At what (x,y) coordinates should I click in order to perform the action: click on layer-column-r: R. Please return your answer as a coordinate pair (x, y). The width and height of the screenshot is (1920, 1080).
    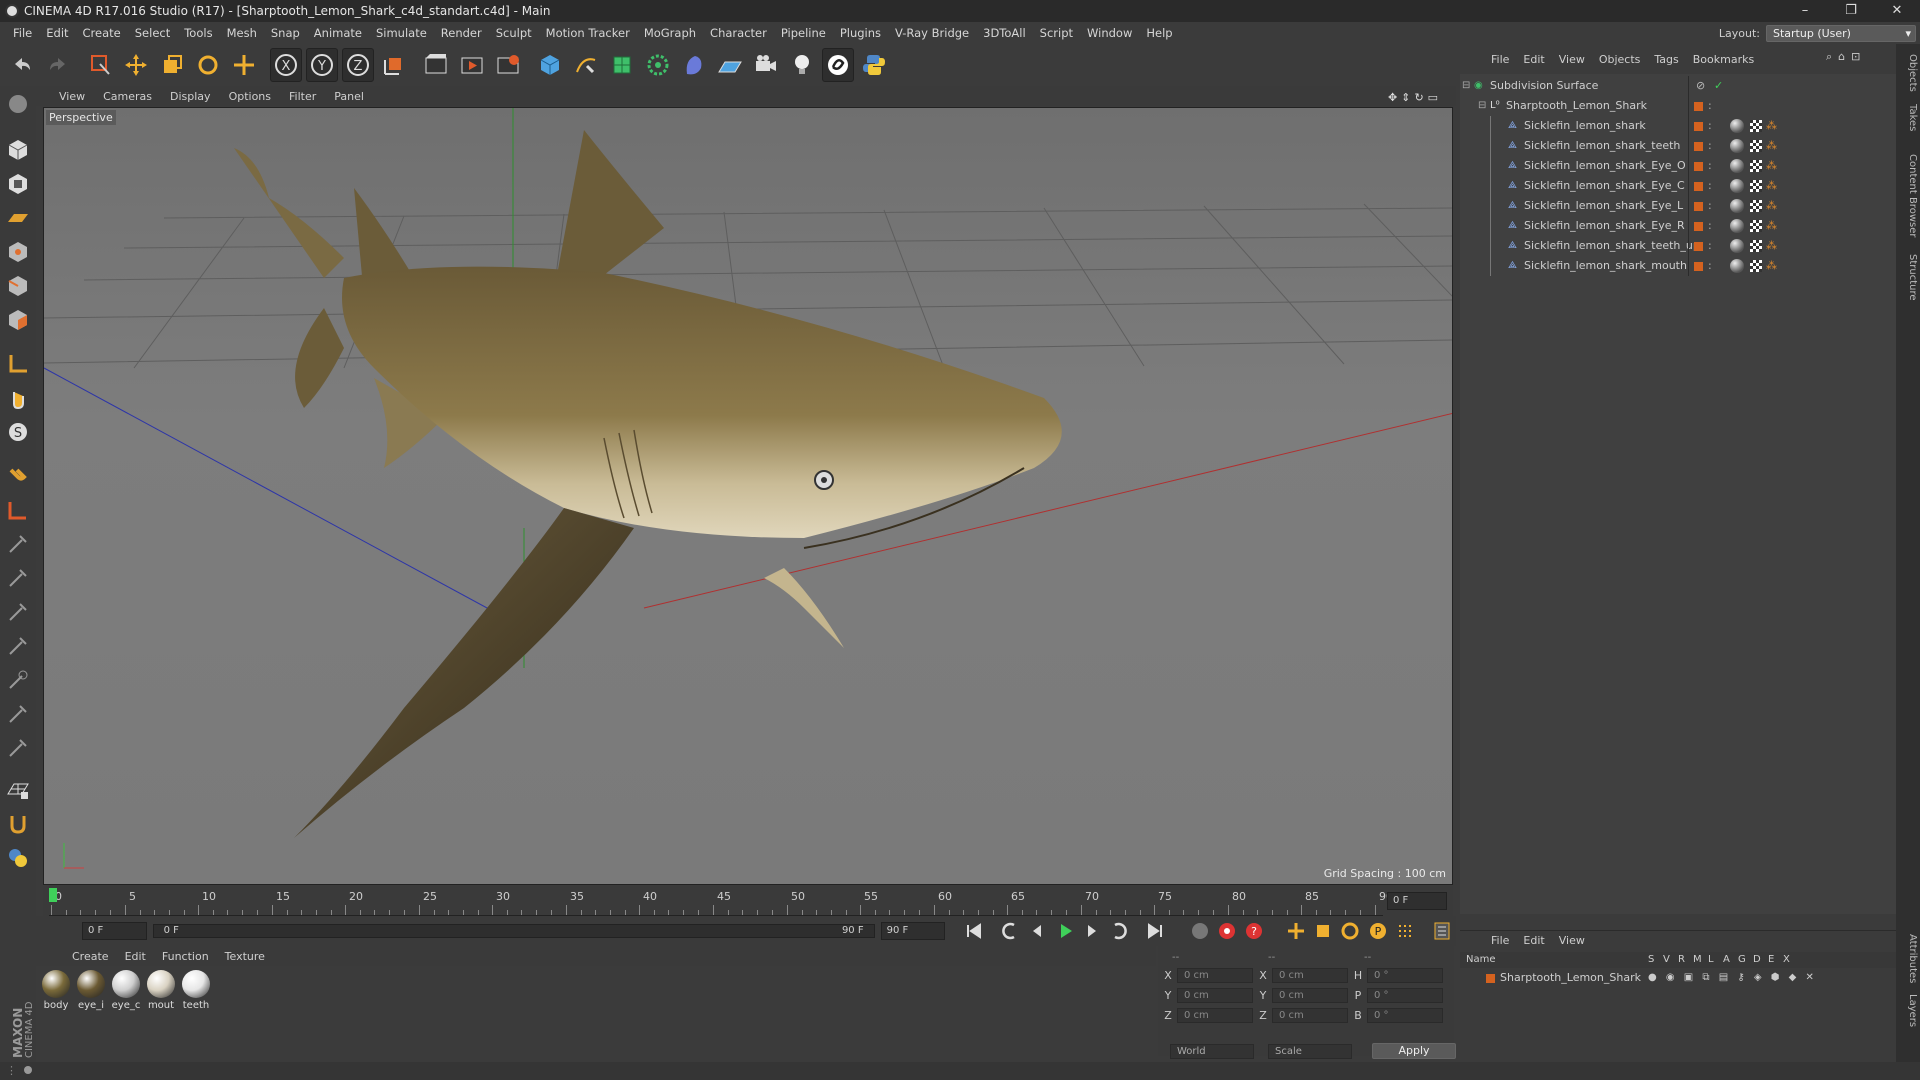
    Looking at the image, I should click on (1681, 960).